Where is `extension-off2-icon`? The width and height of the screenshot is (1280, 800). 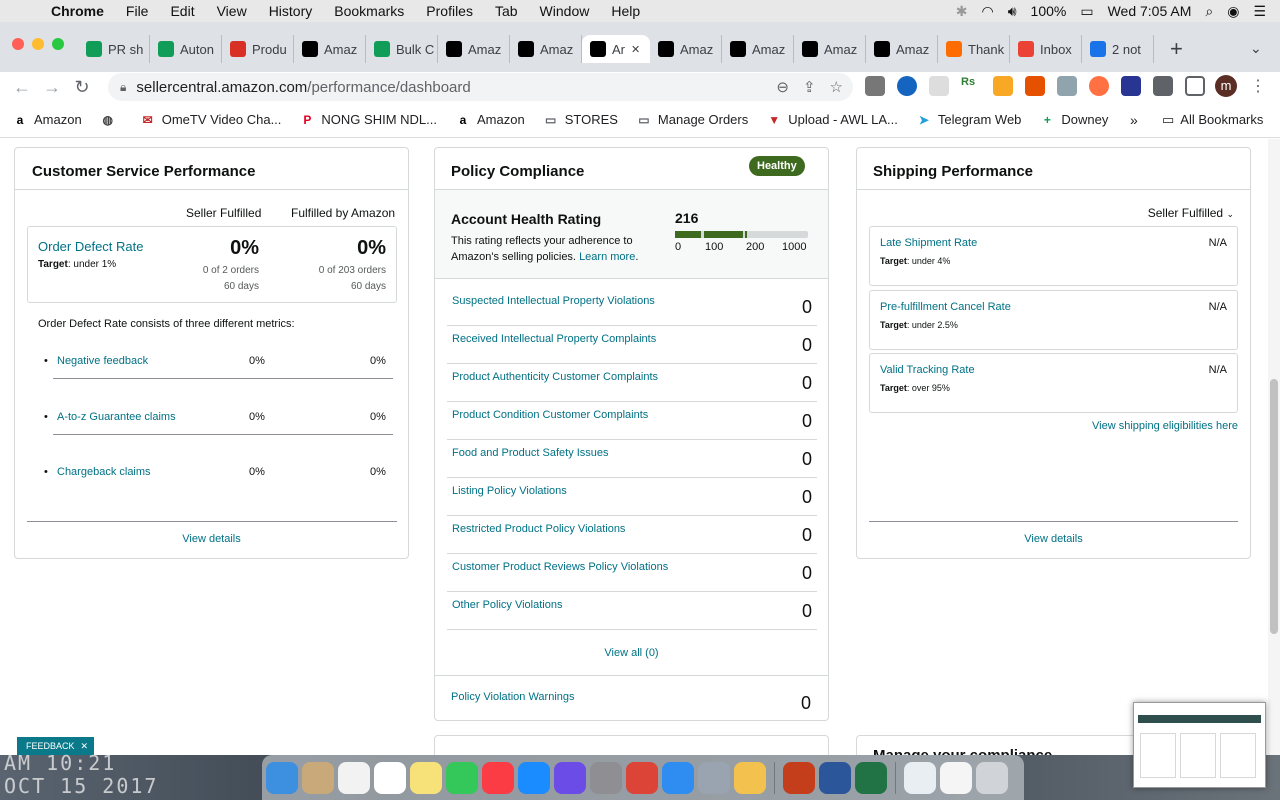 extension-off2-icon is located at coordinates (1035, 86).